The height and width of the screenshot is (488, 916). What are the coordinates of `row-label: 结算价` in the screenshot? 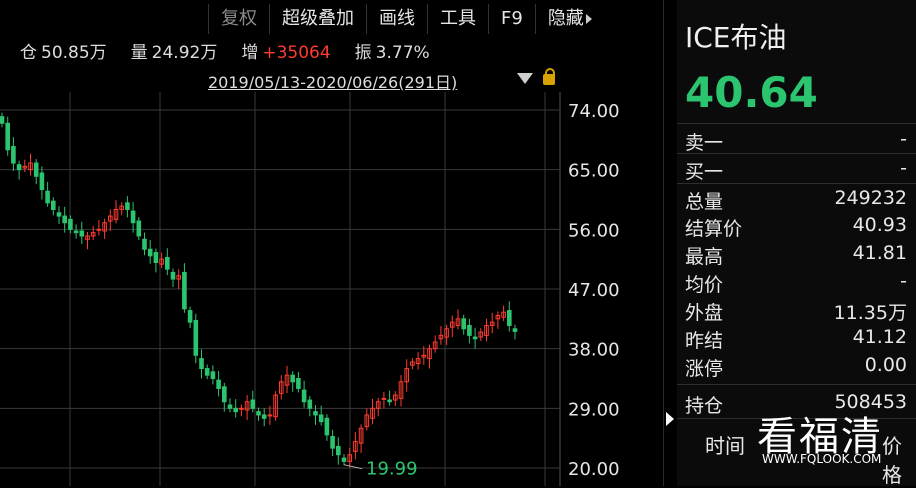 It's located at (714, 229).